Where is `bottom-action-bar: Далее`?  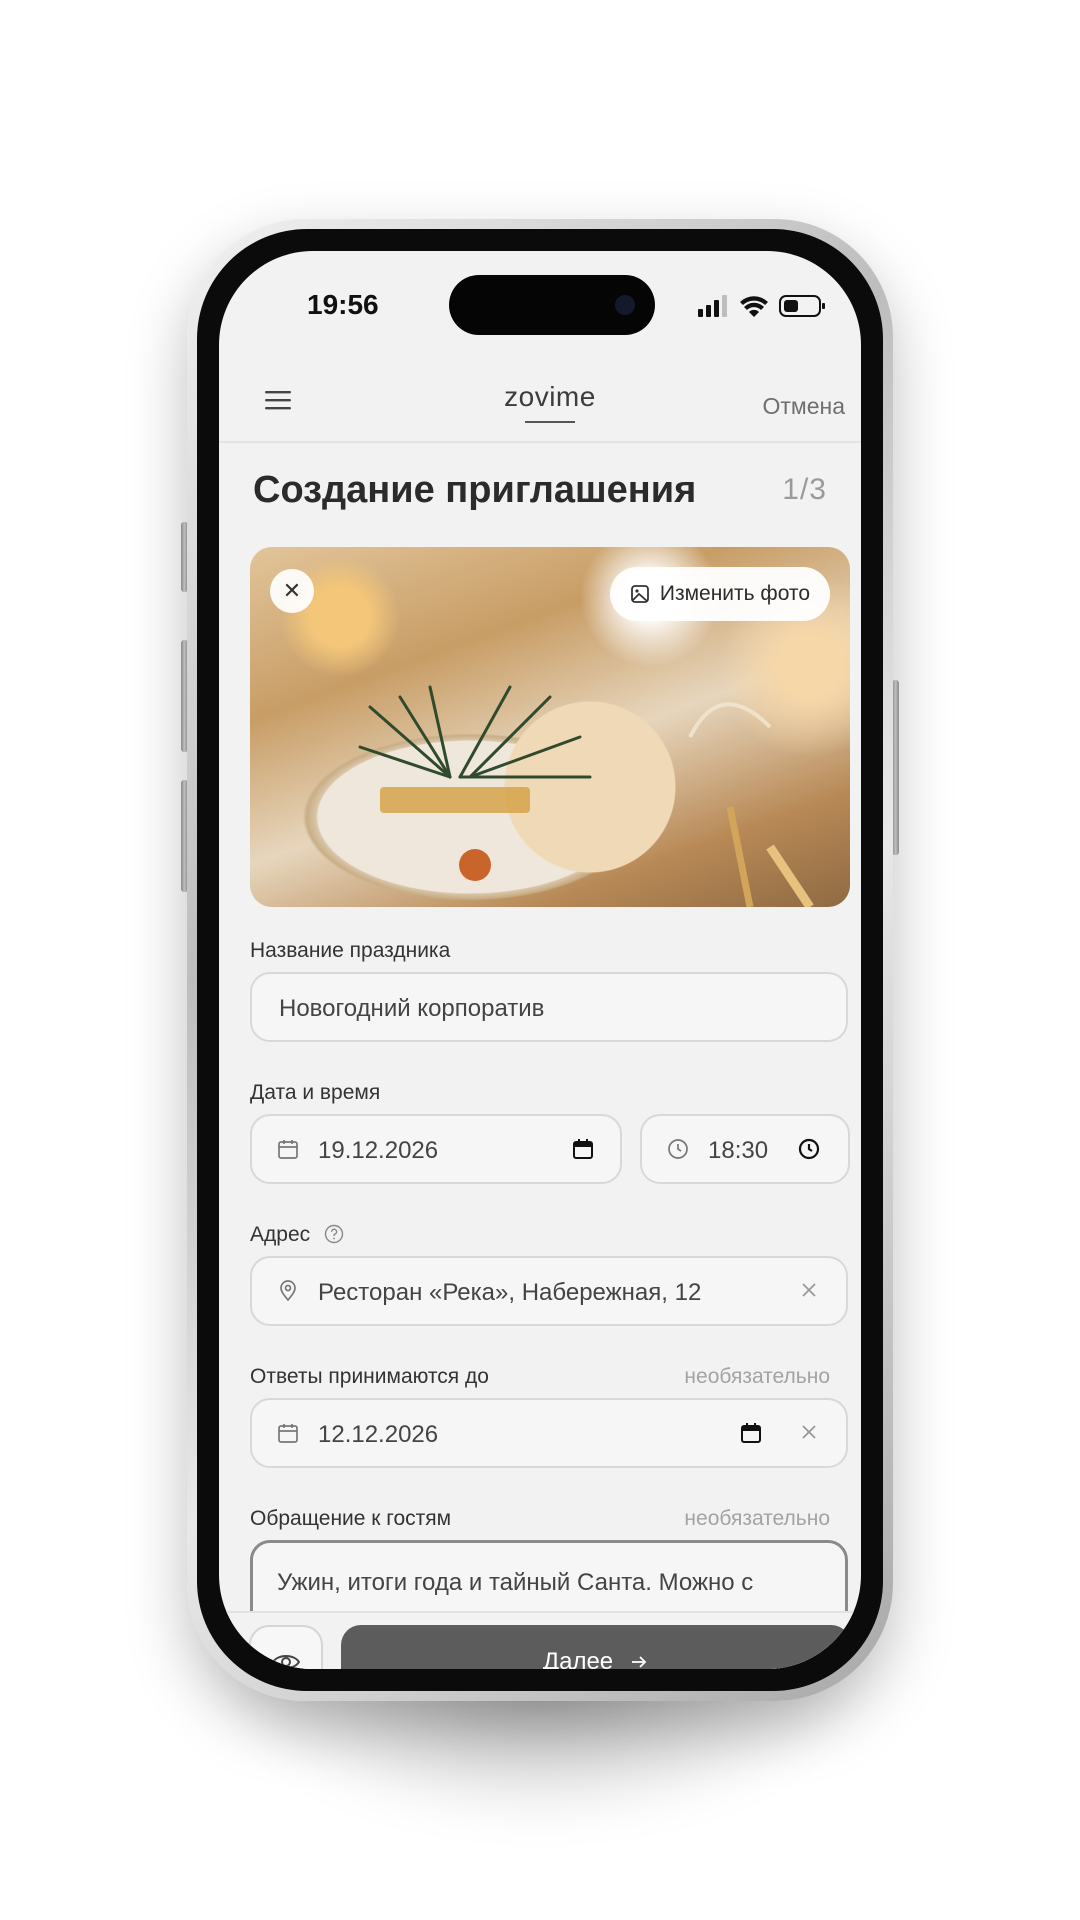 bottom-action-bar: Далее is located at coordinates (540, 1640).